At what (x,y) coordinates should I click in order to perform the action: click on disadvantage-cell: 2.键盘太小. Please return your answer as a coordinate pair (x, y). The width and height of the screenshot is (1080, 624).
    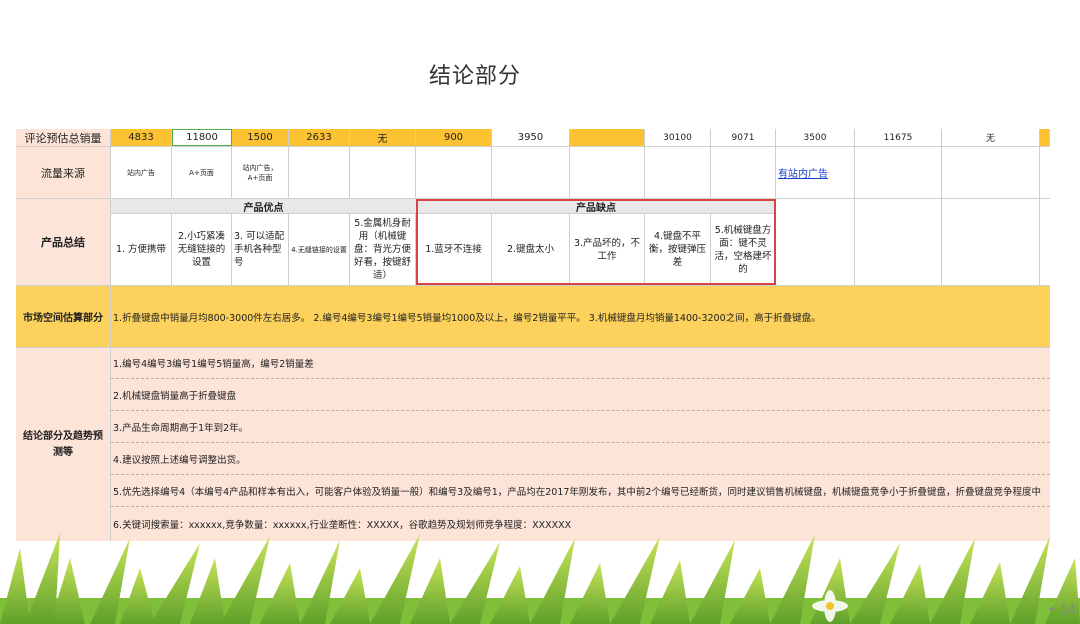
    Looking at the image, I should click on (531, 249).